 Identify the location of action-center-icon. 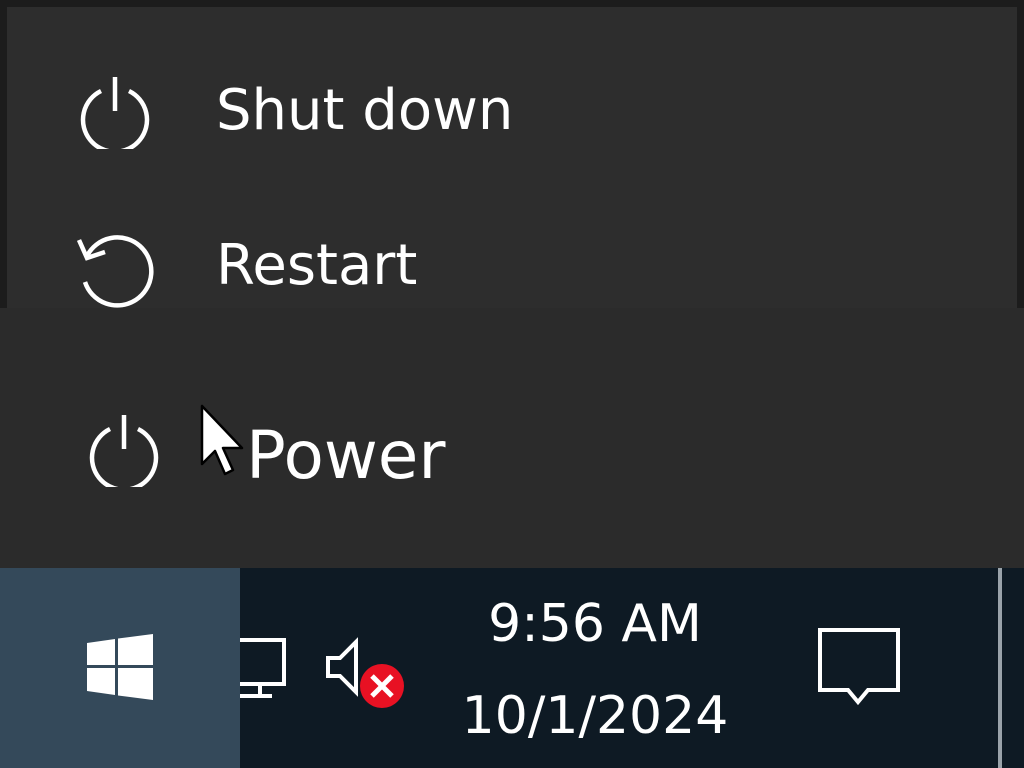
(860, 669).